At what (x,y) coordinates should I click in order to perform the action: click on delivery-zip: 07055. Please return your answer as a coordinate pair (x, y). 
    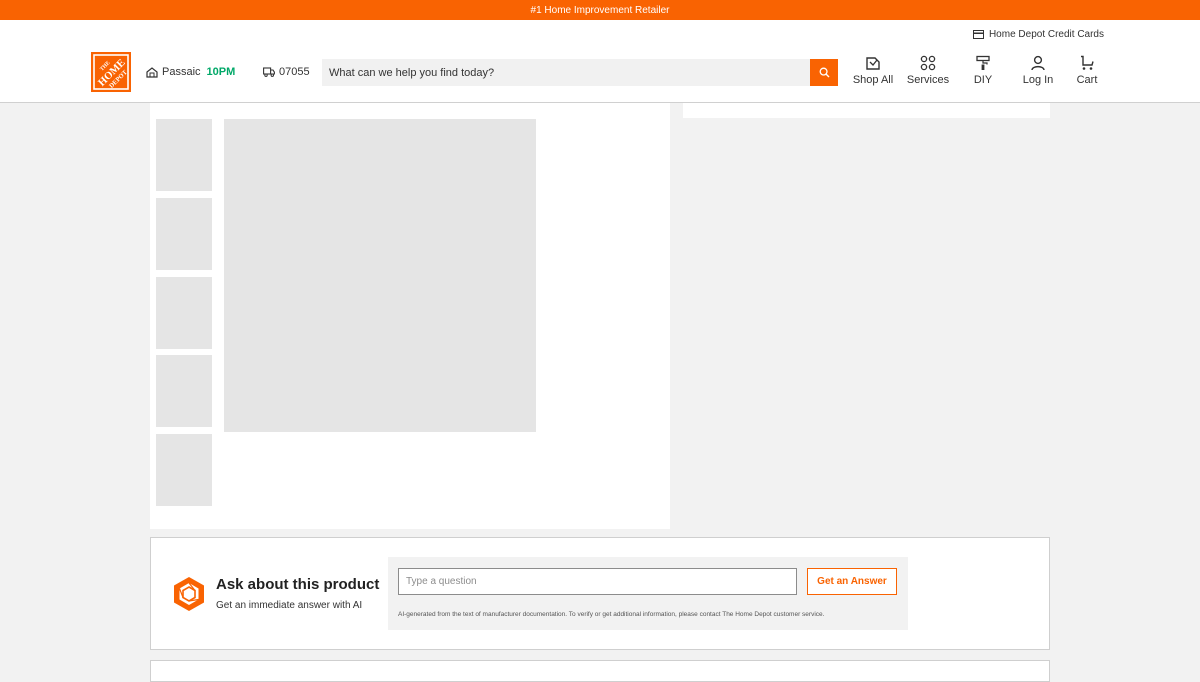
    Looking at the image, I should click on (294, 72).